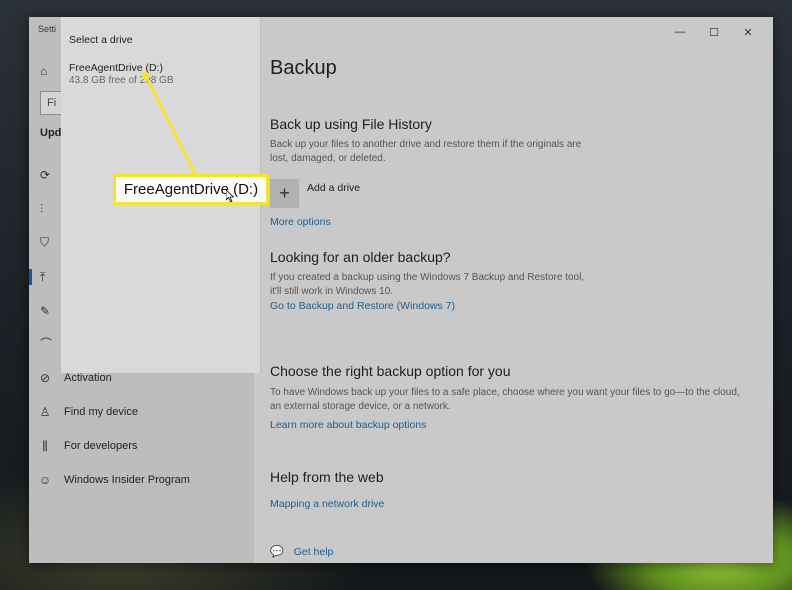  I want to click on delivery-optimization-icon: ⫶, so click(47, 209).